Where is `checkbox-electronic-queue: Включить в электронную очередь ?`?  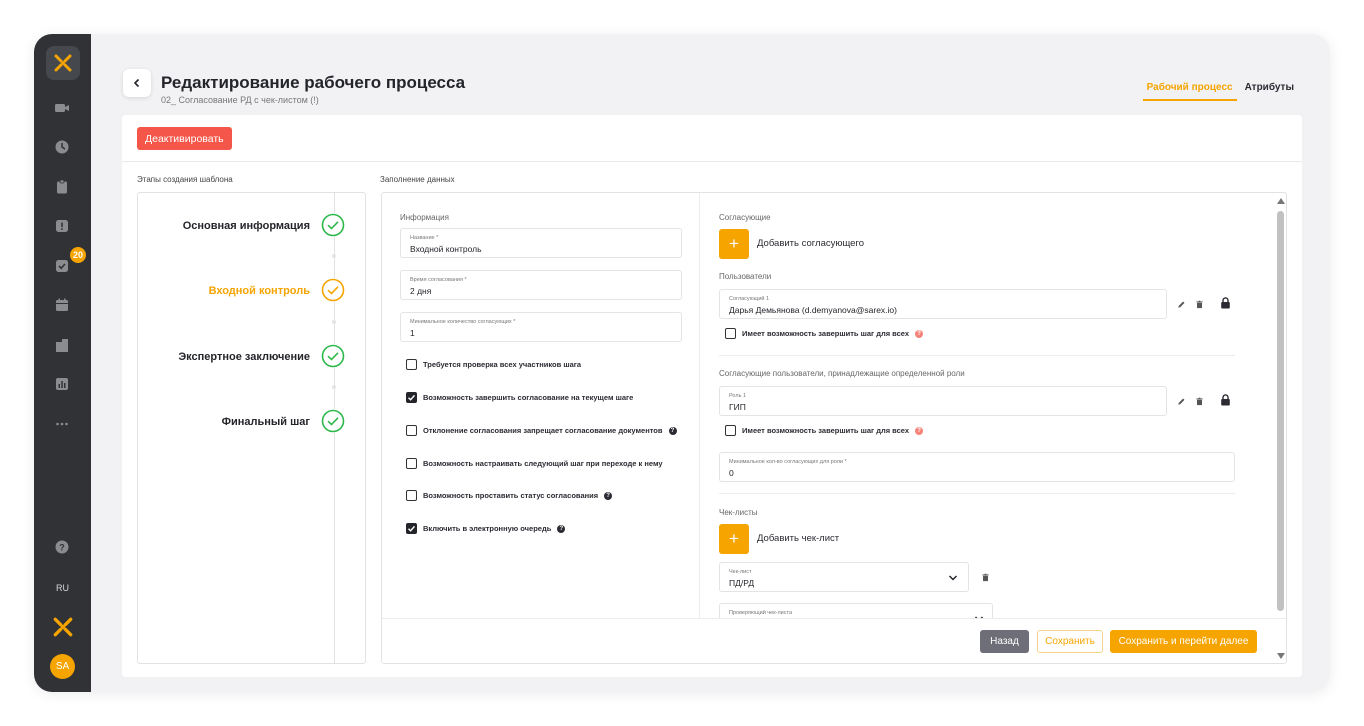
checkbox-electronic-queue: Включить в электронную очередь ? is located at coordinates (486, 528).